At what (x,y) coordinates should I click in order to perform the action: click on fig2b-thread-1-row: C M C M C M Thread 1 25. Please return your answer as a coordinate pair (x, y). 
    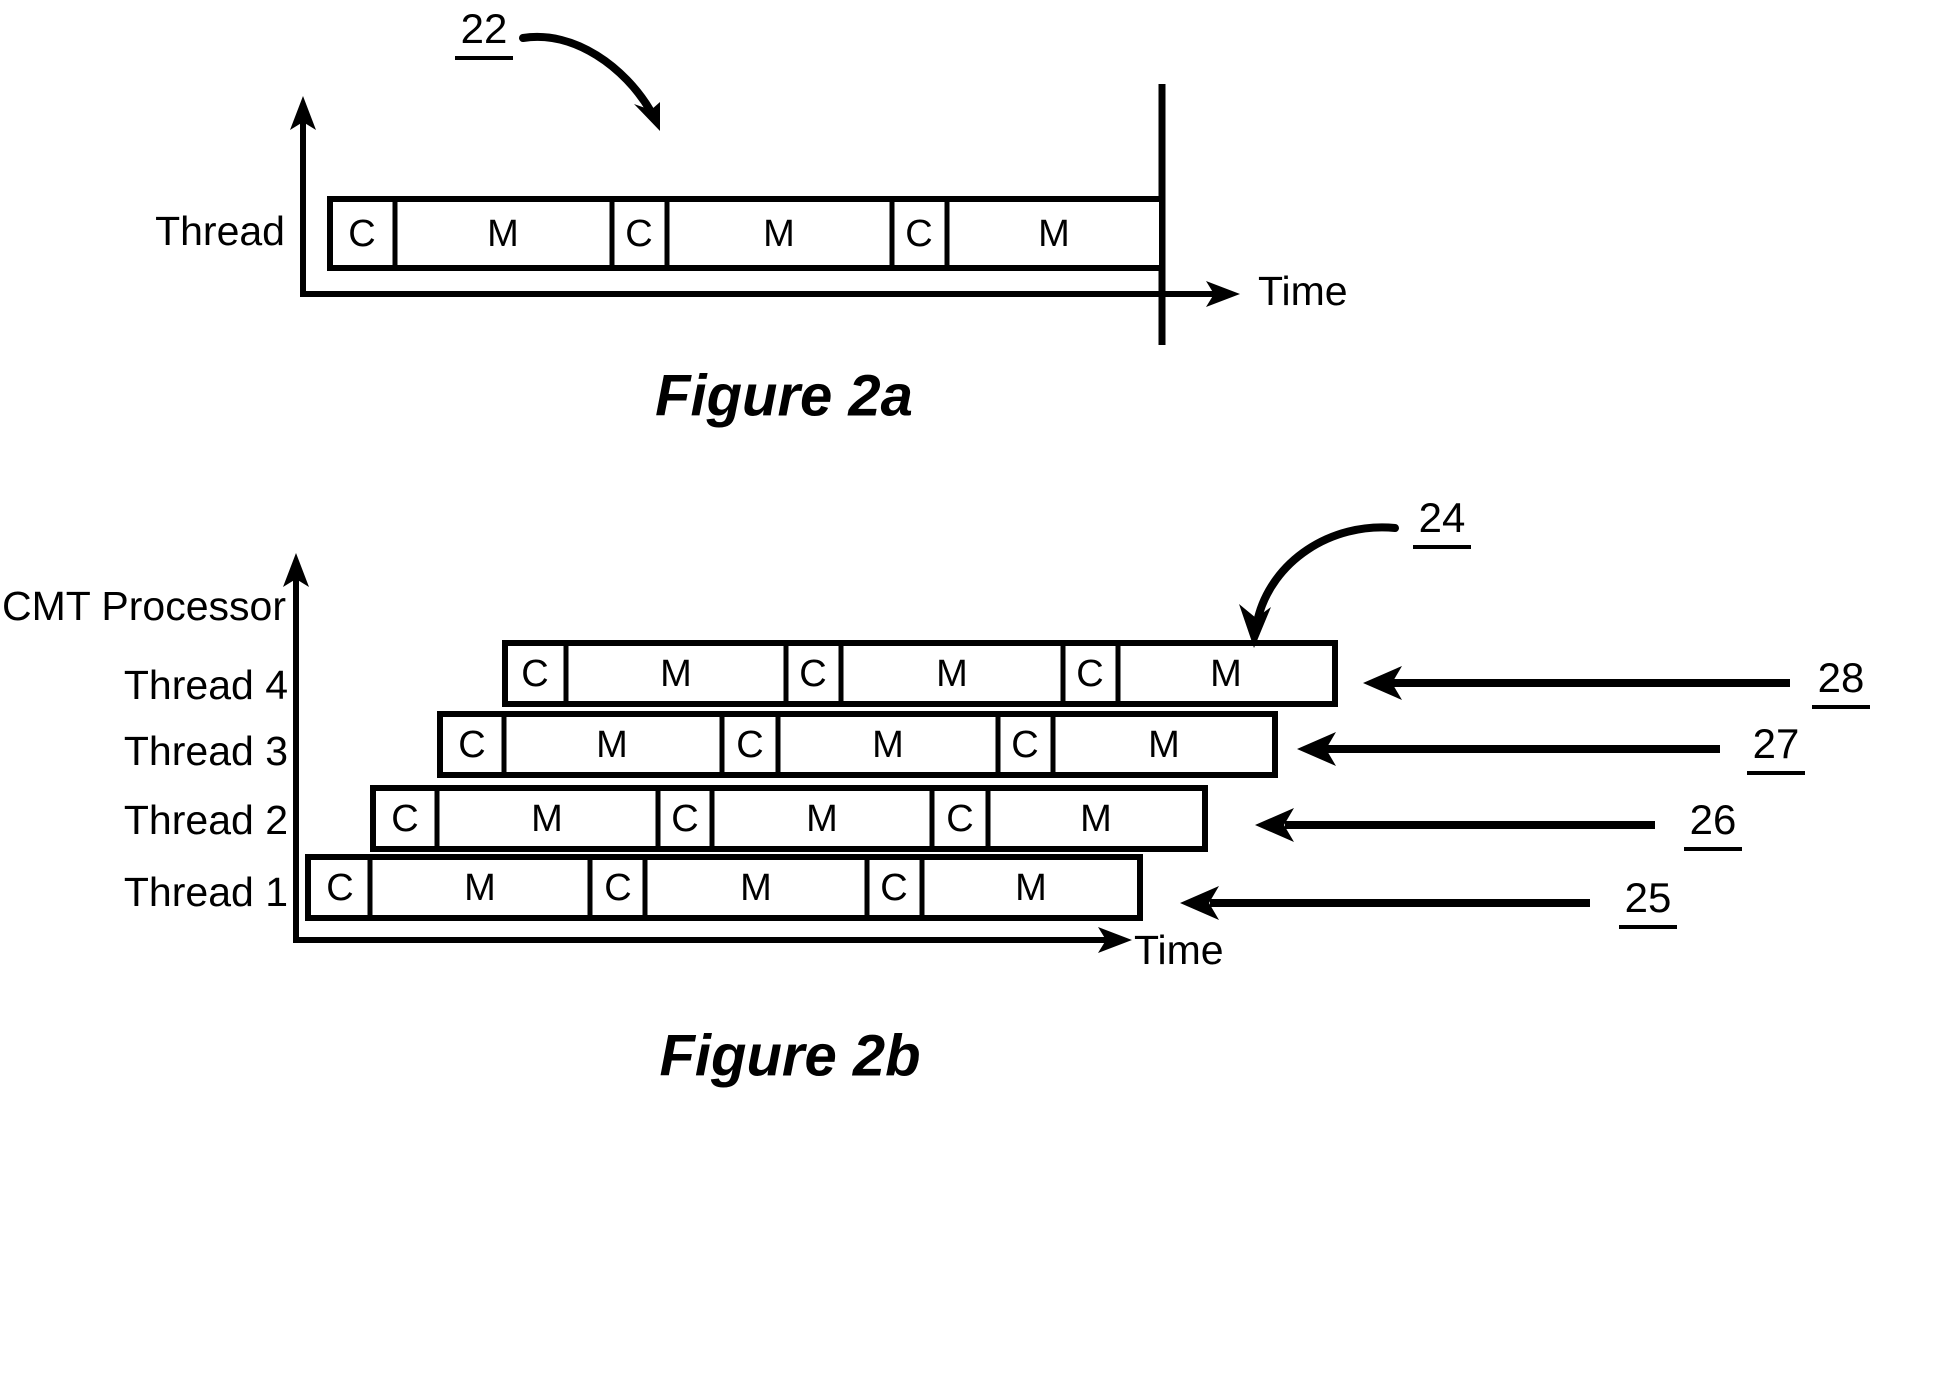
    Looking at the image, I should click on (900, 891).